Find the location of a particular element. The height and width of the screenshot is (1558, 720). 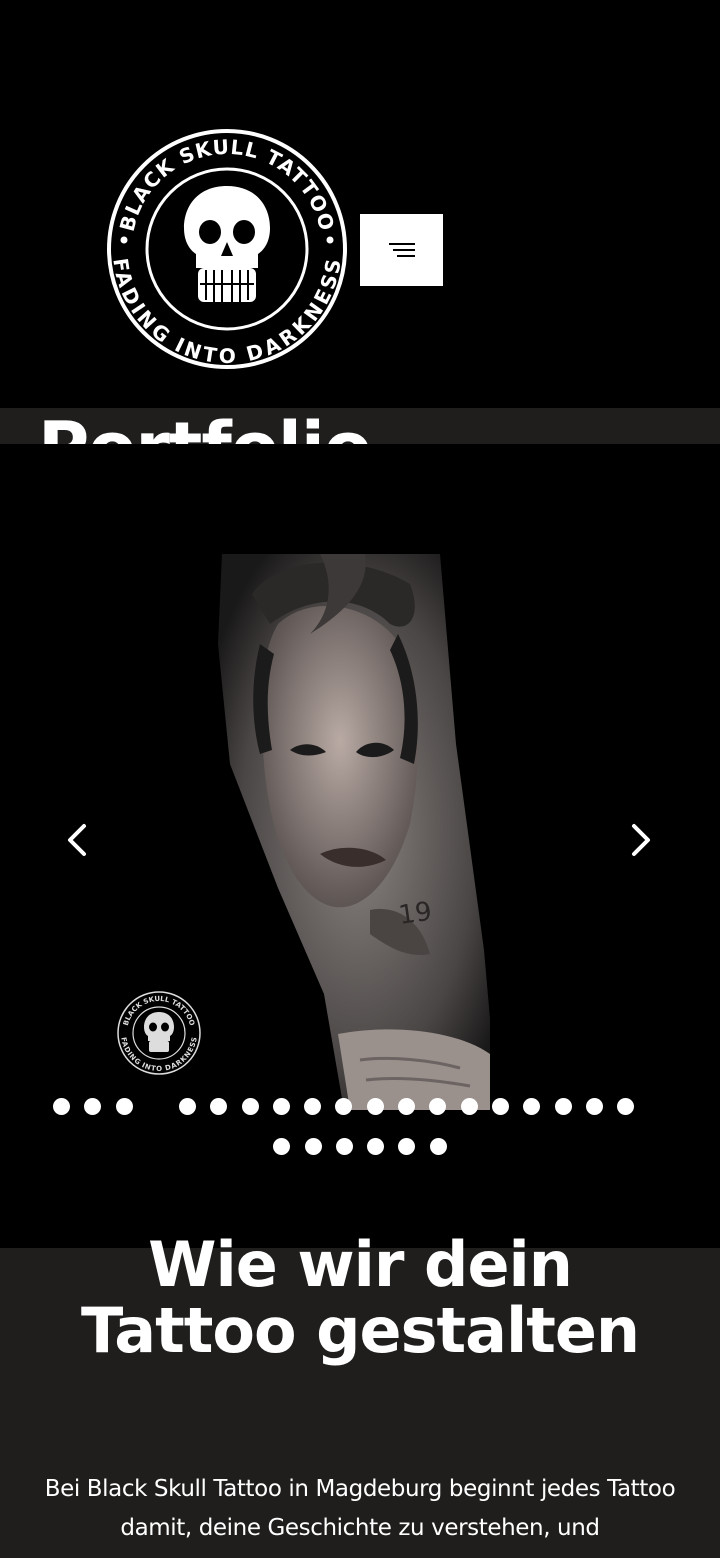

hamburger-menu-icon is located at coordinates (401, 250).